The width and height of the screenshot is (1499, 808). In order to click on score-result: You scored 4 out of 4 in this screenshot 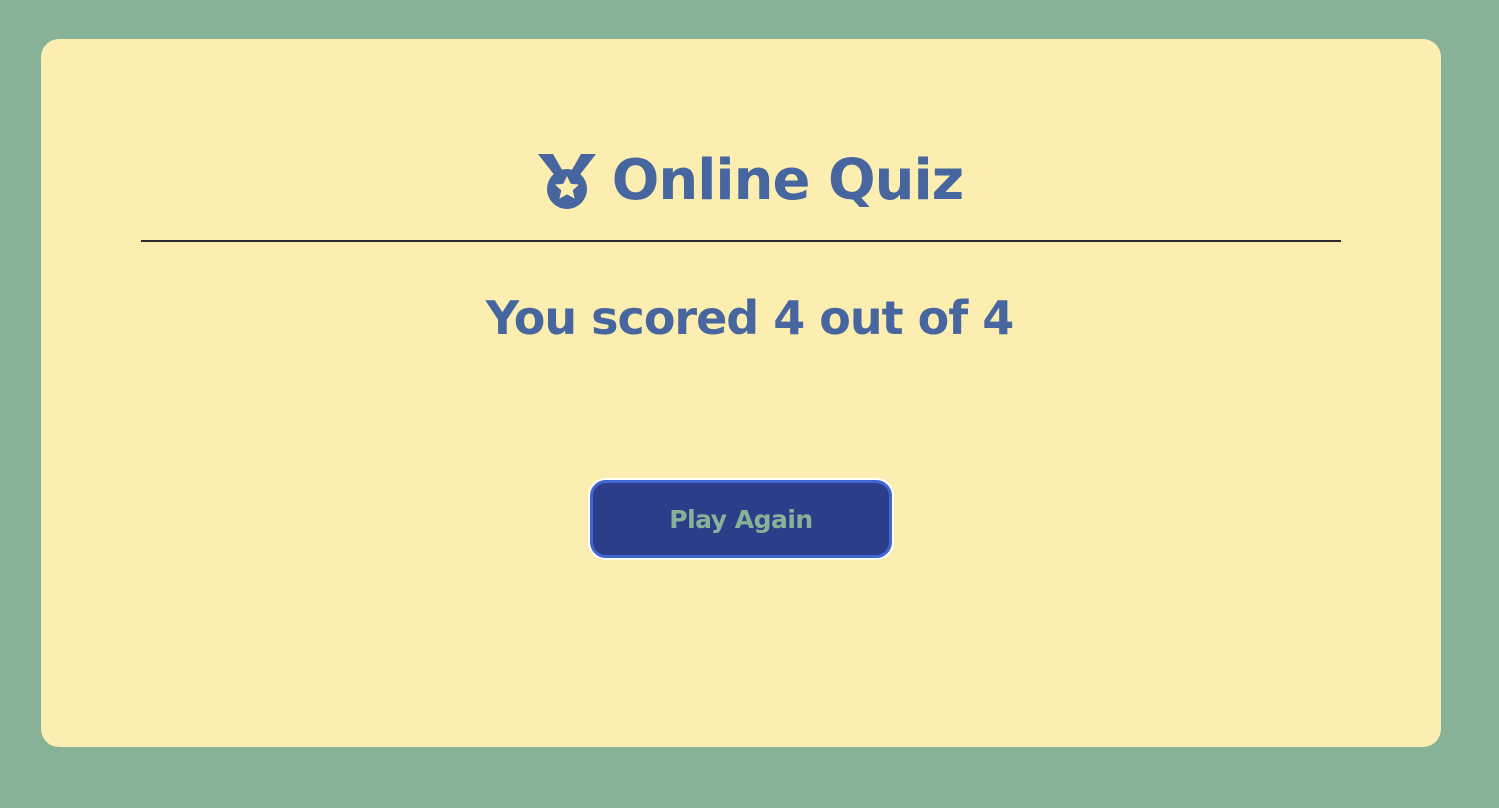, I will do `click(750, 318)`.